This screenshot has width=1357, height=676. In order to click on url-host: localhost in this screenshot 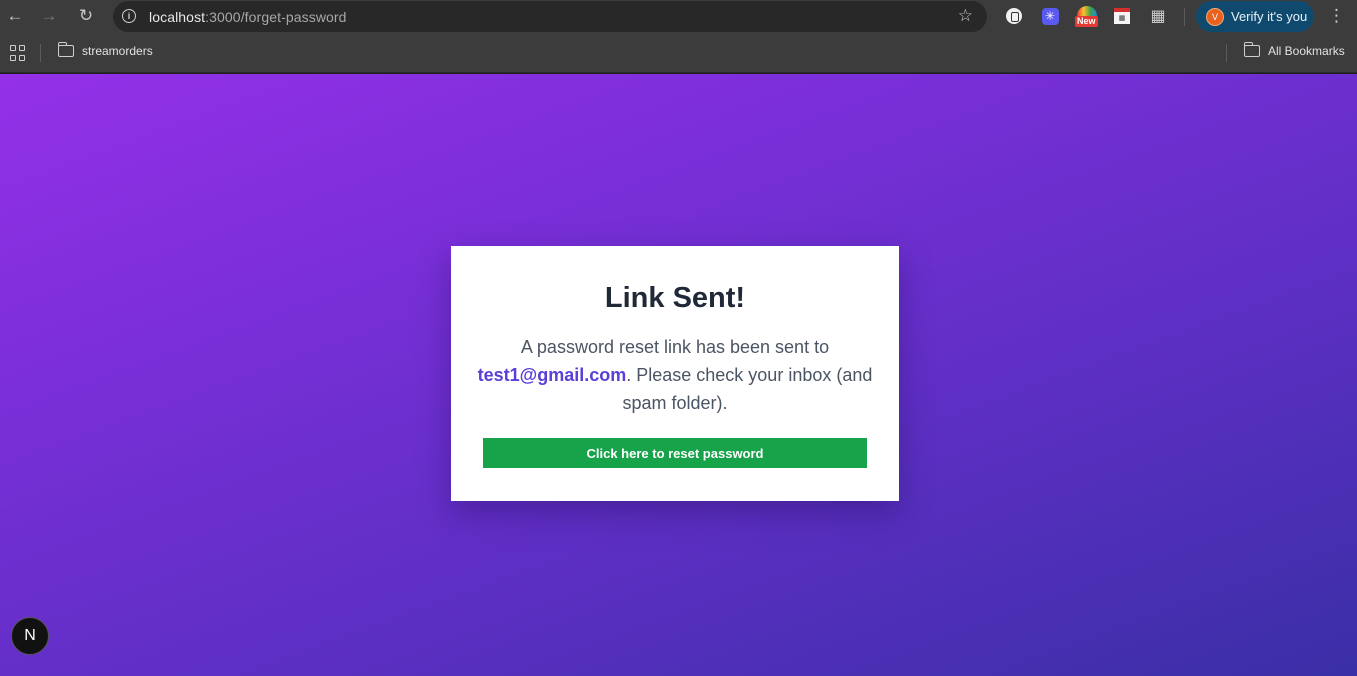, I will do `click(177, 17)`.